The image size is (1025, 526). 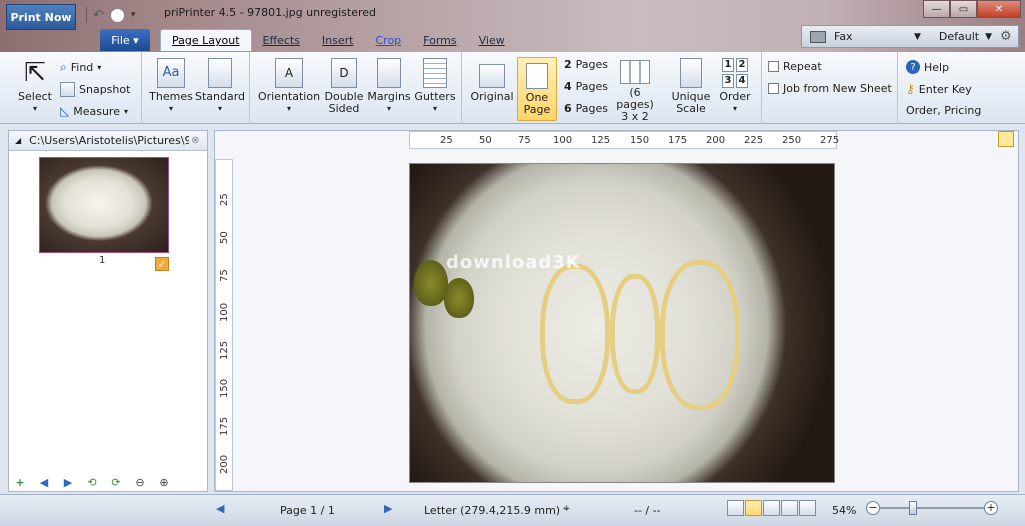 What do you see at coordinates (164, 482) in the screenshot?
I see `zoom-in-icon: ⊕` at bounding box center [164, 482].